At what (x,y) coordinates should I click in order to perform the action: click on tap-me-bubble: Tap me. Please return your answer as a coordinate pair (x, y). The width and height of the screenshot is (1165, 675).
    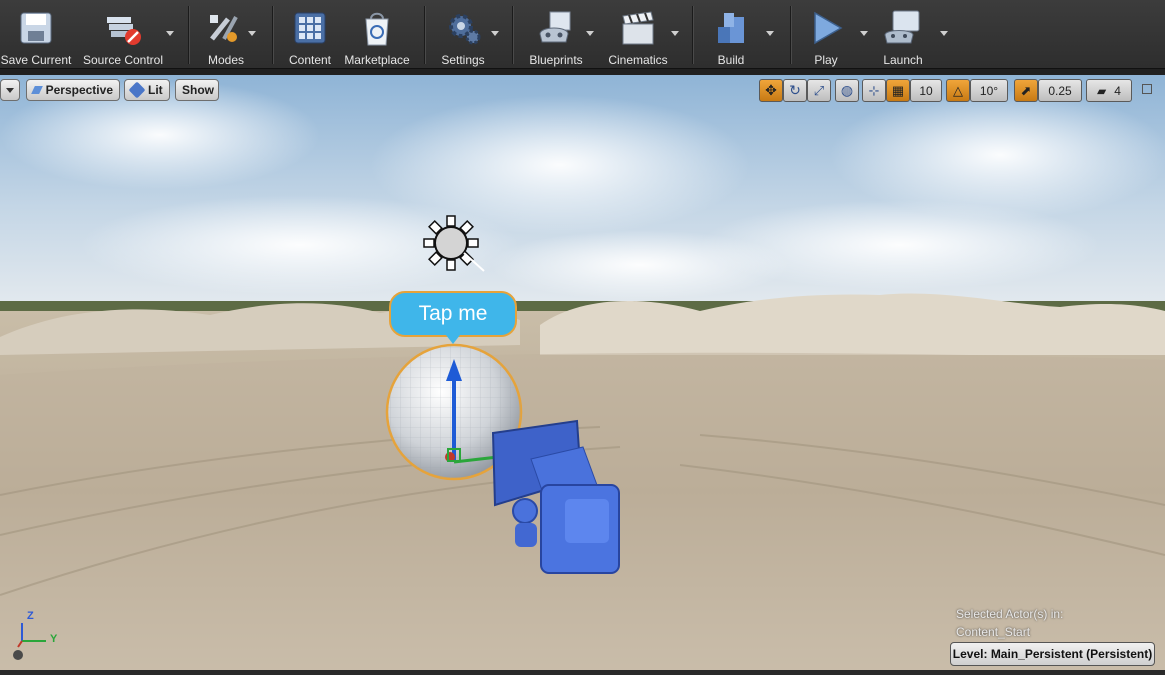
    Looking at the image, I should click on (453, 314).